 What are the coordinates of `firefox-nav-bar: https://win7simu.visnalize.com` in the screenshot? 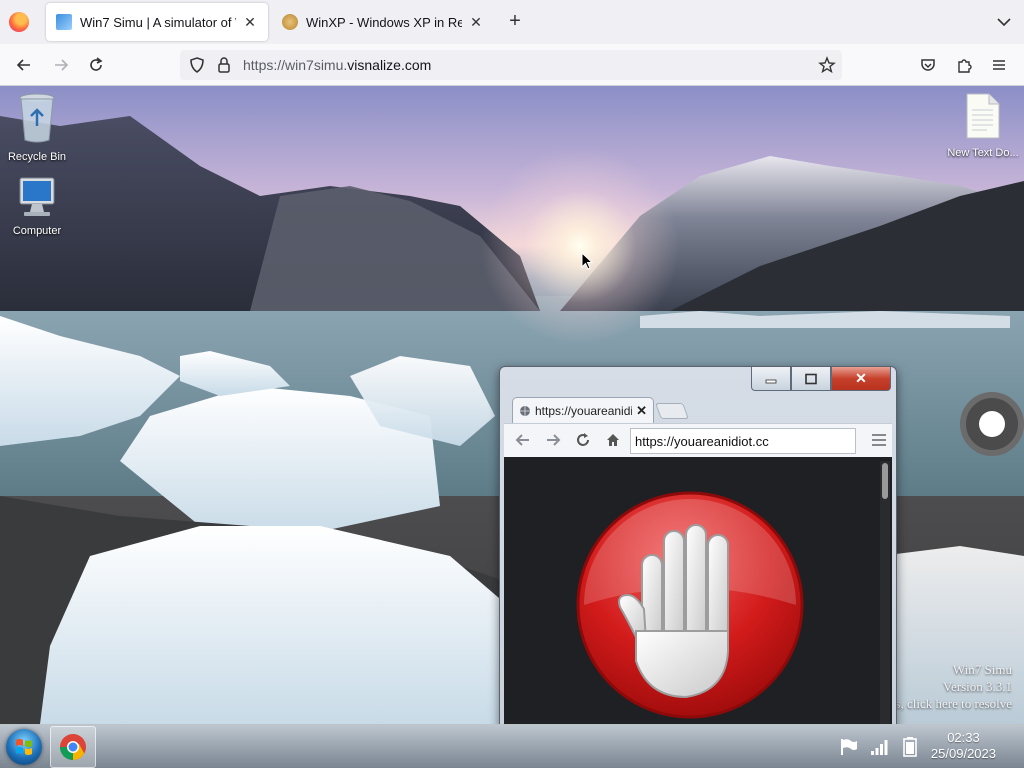 It's located at (512, 65).